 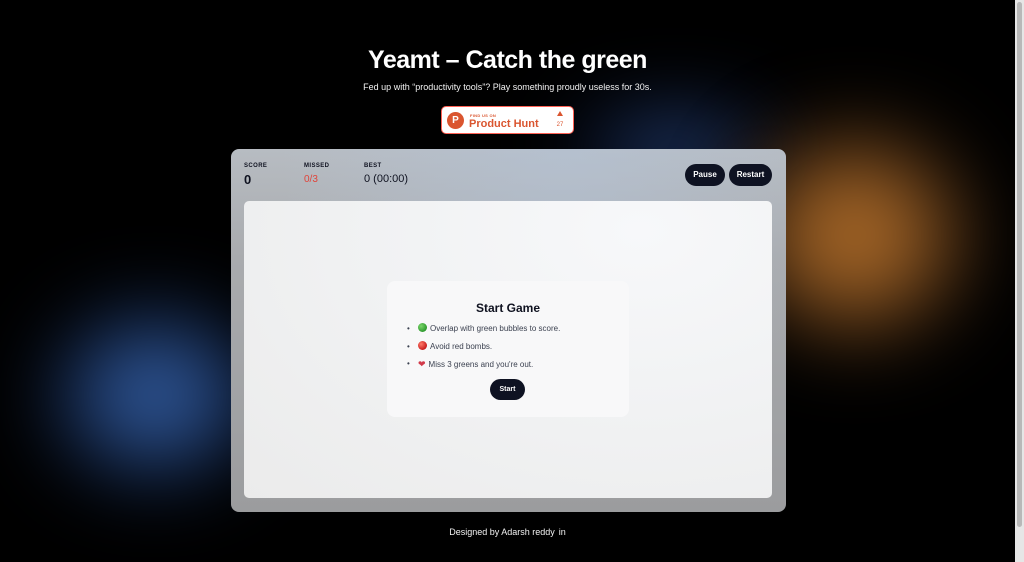 What do you see at coordinates (507, 389) in the screenshot?
I see `start-button: Start` at bounding box center [507, 389].